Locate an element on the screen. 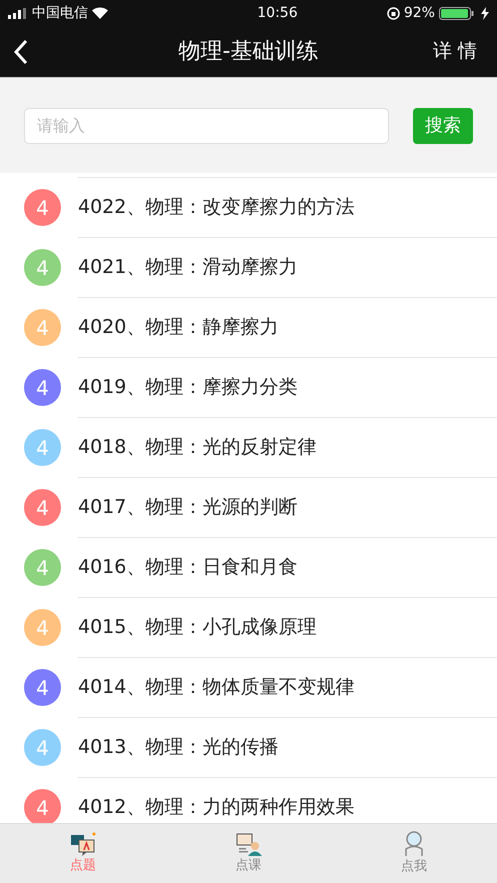  details-link: 详 情 is located at coordinates (454, 51).